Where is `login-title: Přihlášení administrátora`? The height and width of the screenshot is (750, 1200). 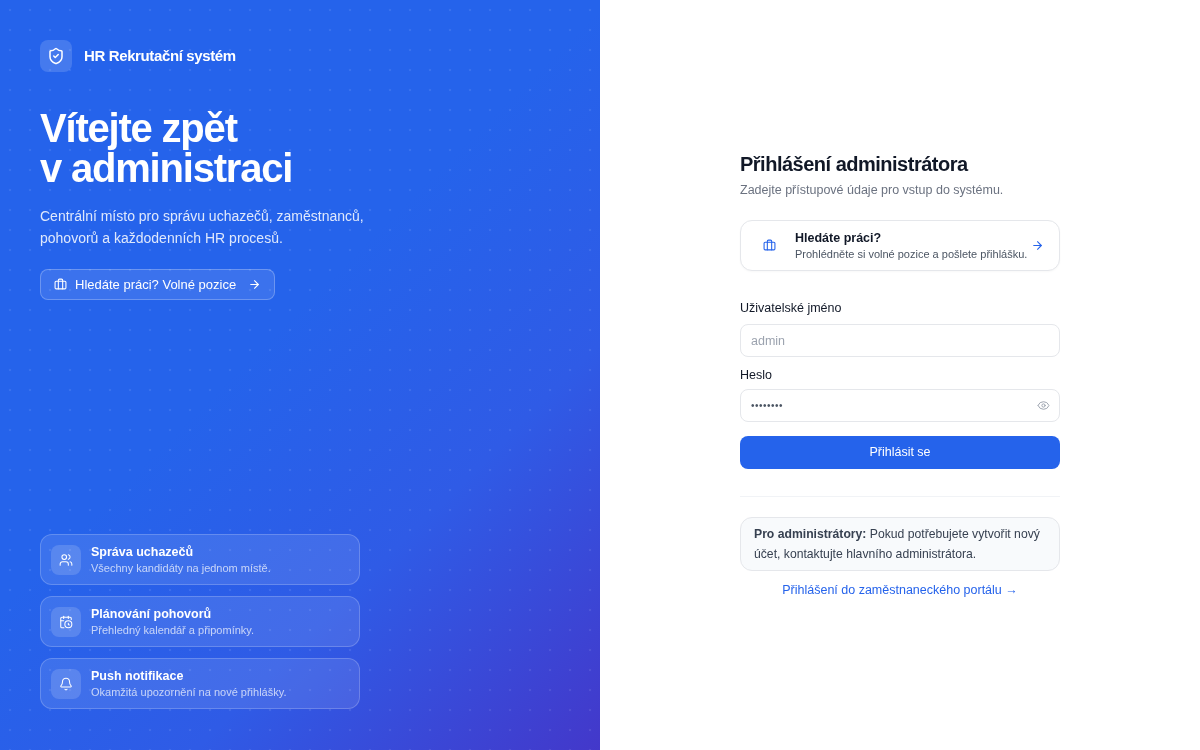
login-title: Přihlášení administrátora is located at coordinates (855, 164).